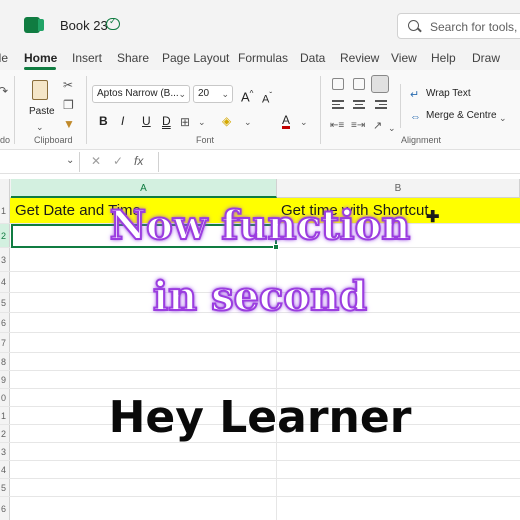 The width and height of the screenshot is (520, 520). What do you see at coordinates (195, 58) in the screenshot?
I see `tab-page-layout: Page Layout` at bounding box center [195, 58].